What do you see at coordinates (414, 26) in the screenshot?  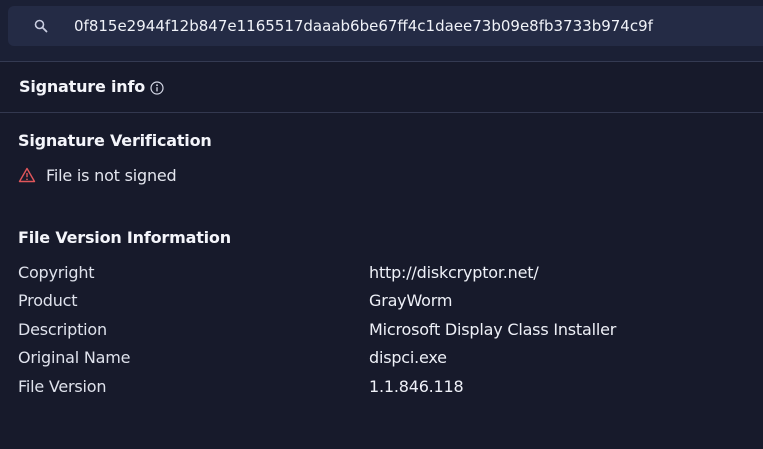 I see `search-input` at bounding box center [414, 26].